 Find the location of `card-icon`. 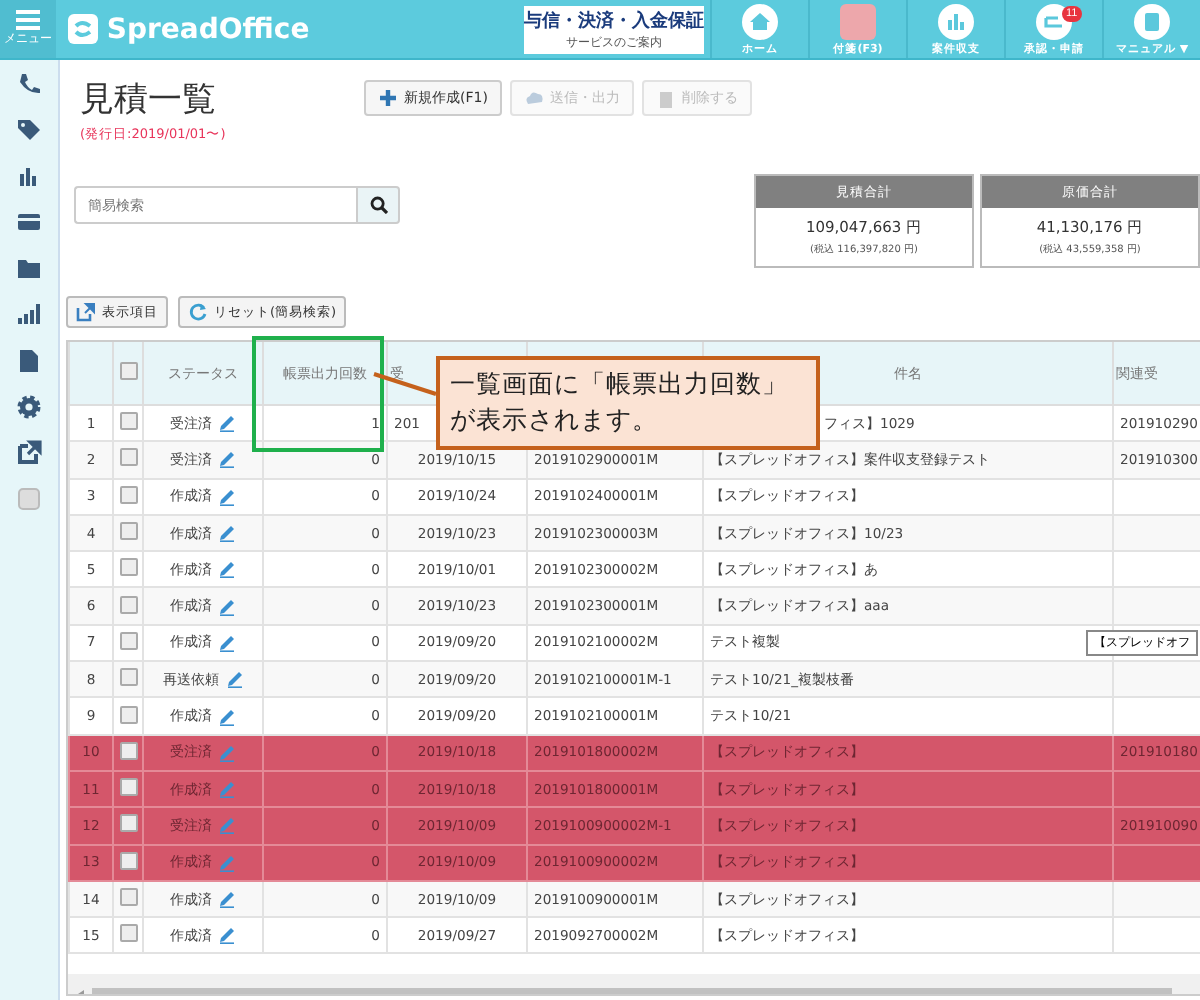

card-icon is located at coordinates (29, 223).